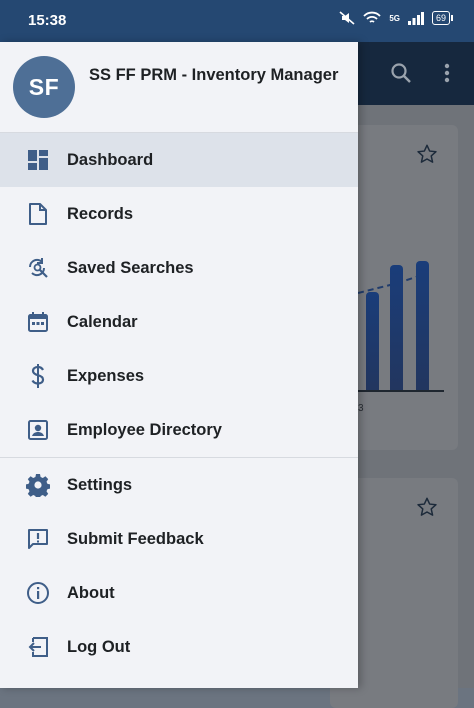  What do you see at coordinates (102, 321) in the screenshot?
I see `menu-item-label: Calendar` at bounding box center [102, 321].